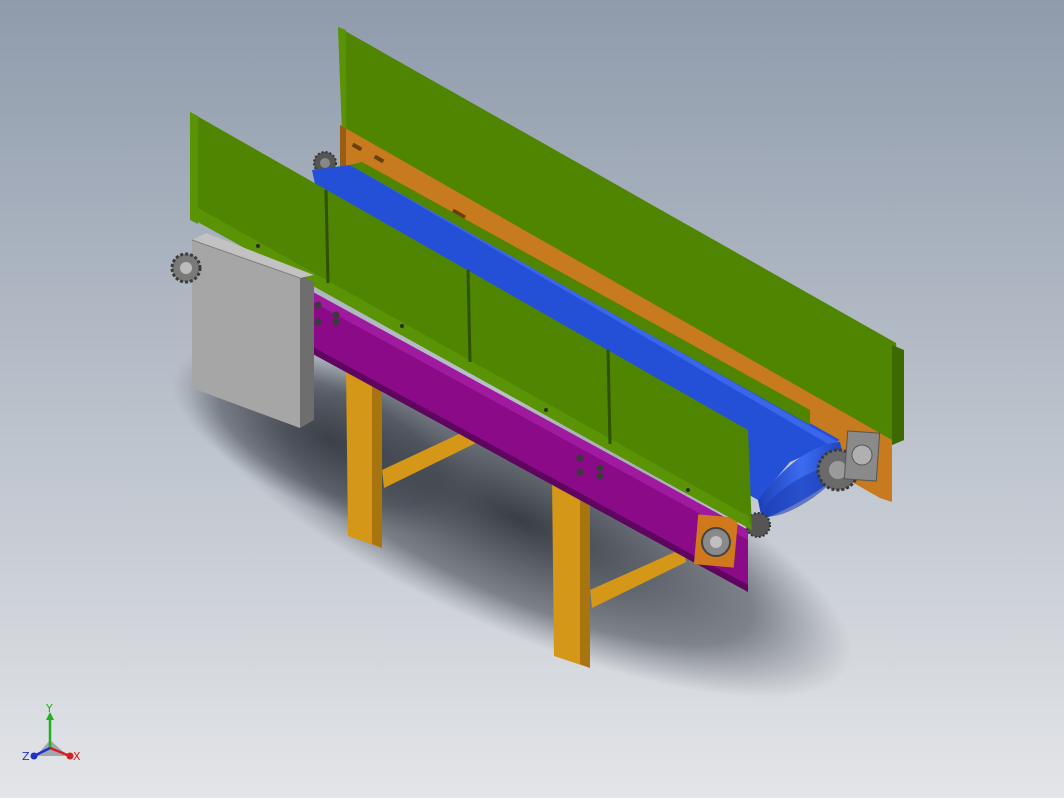  I want to click on triad-x-label: X, so click(77, 756).